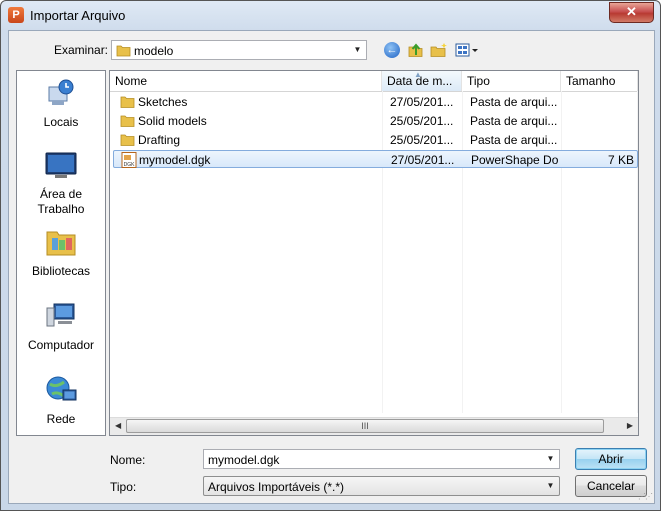  What do you see at coordinates (478, 81) in the screenshot?
I see `column-header-type-label: Tipo` at bounding box center [478, 81].